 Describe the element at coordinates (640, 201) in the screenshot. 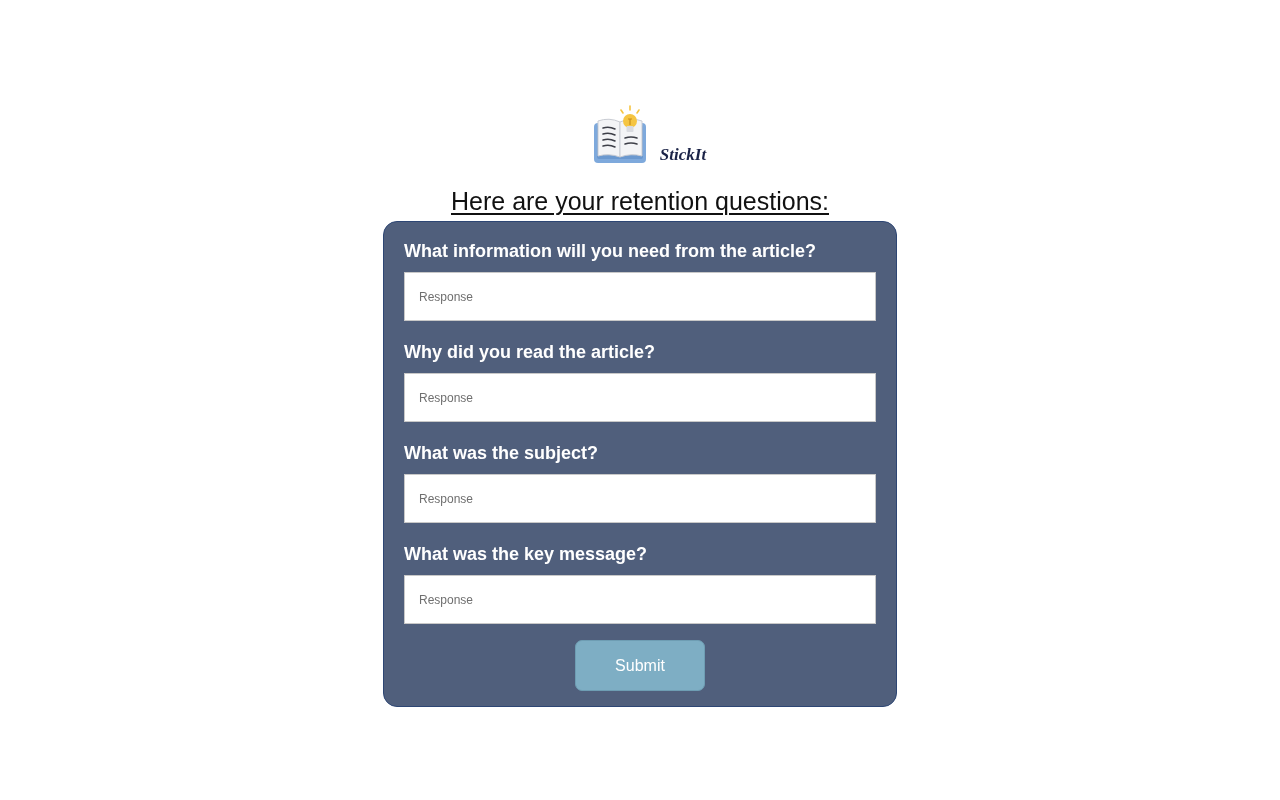

I see `page-heading: Here are your retention questions:` at that location.